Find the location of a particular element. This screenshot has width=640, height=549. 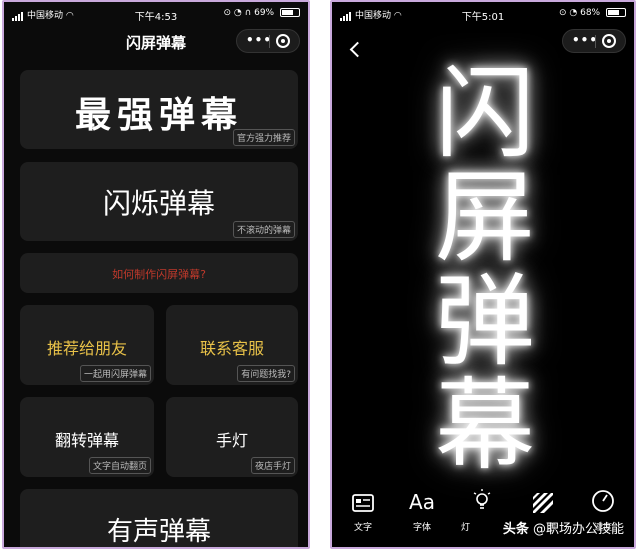

recommend-tag: 一起用闪屏弹幕 is located at coordinates (115, 373).